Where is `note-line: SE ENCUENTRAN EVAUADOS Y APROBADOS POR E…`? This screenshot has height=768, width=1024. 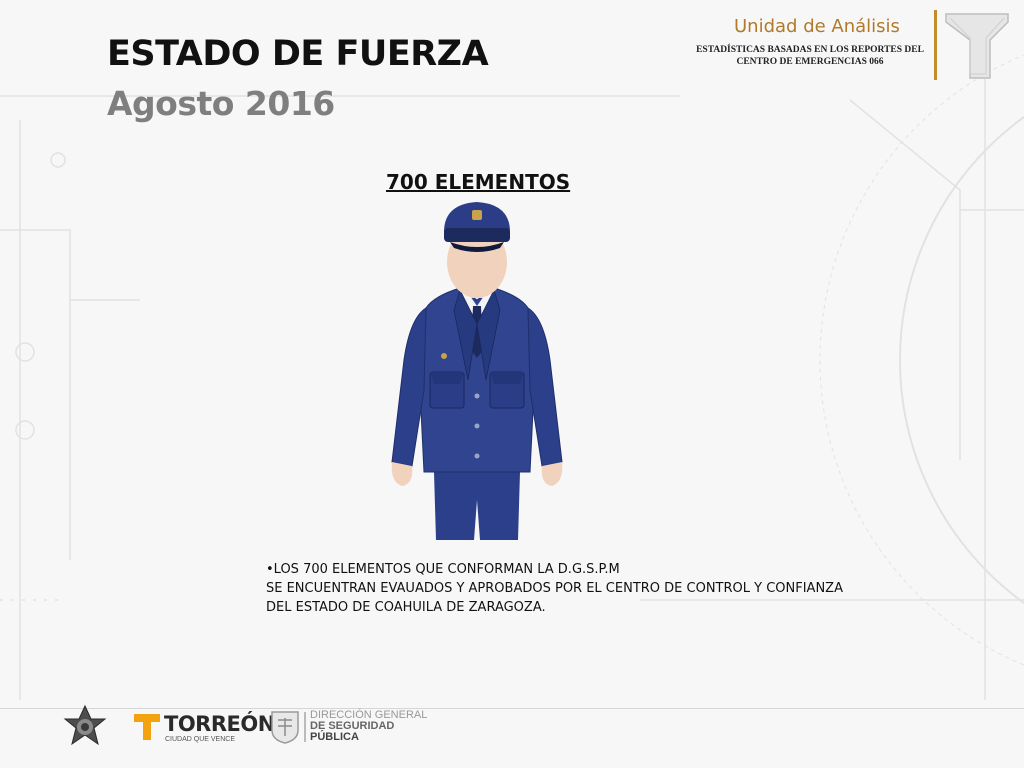
note-line: SE ENCUENTRAN EVAUADOS Y APROBADOS POR E… is located at coordinates (554, 588).